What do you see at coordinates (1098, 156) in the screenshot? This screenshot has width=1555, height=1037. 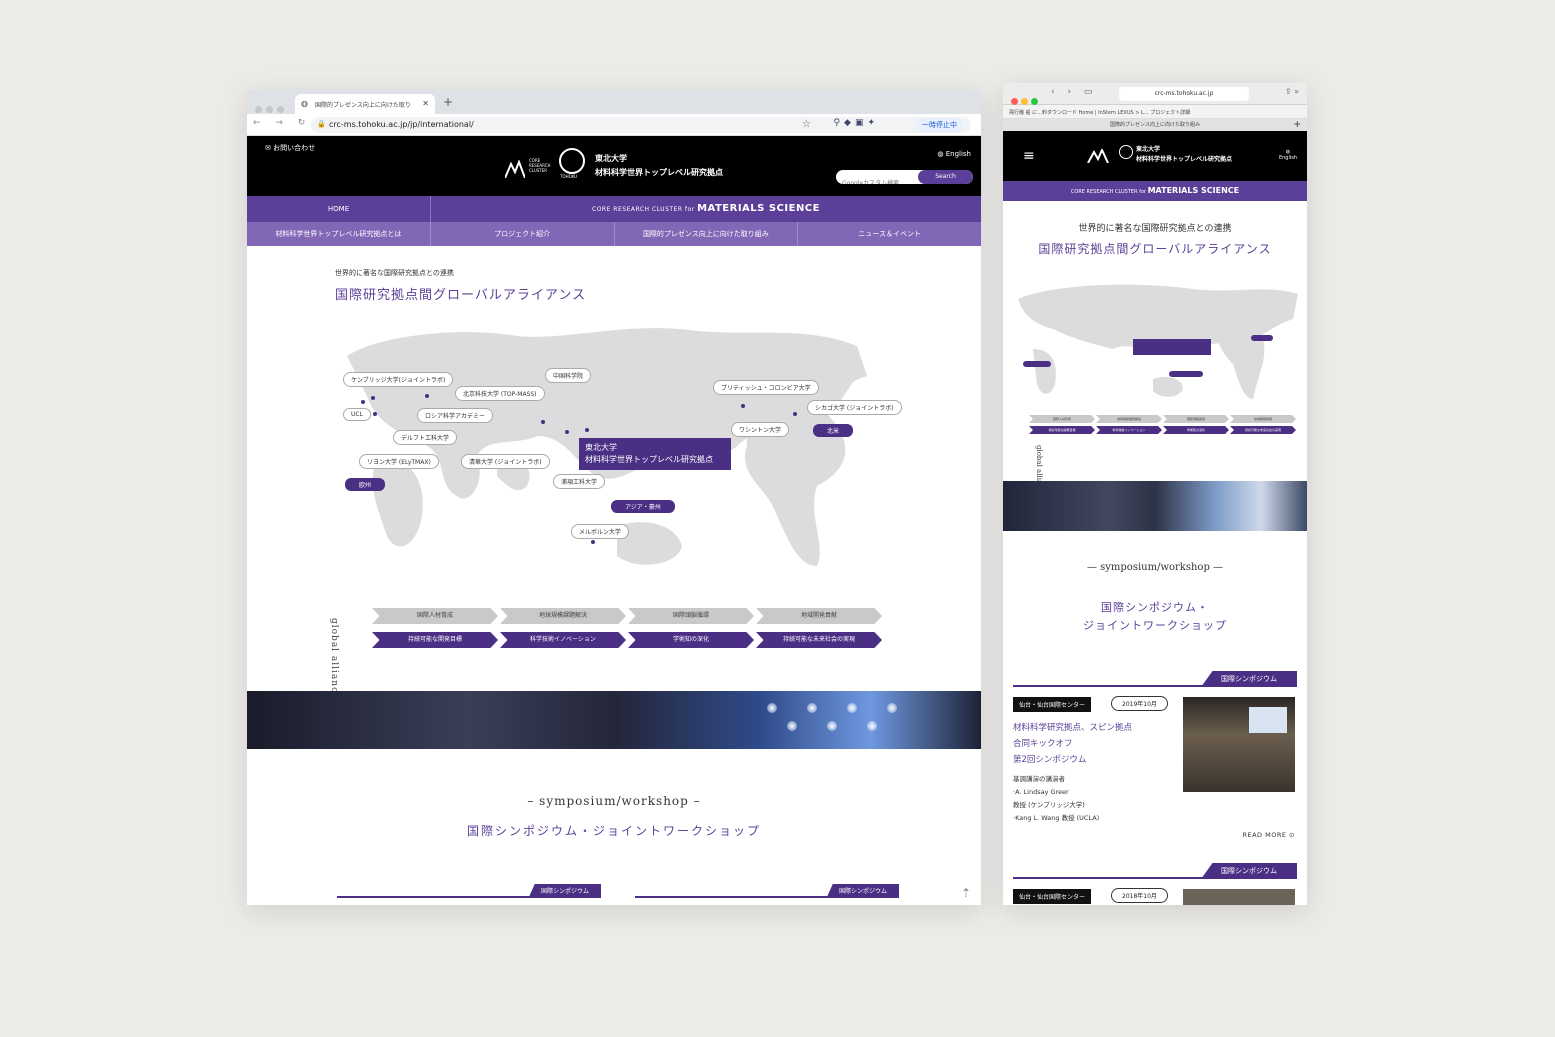 I see `crc-logo-icon` at bounding box center [1098, 156].